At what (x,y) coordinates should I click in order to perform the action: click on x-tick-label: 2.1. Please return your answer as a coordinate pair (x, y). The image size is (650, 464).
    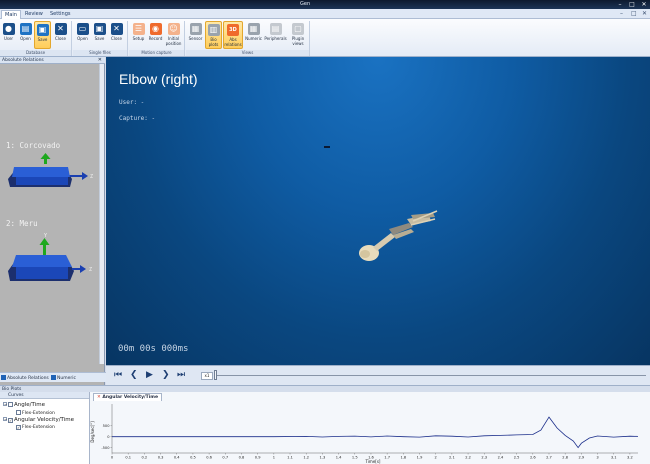
    Looking at the image, I should click on (452, 458).